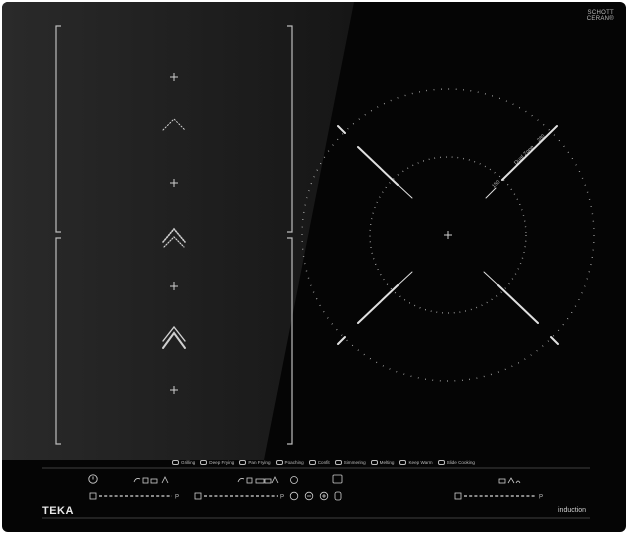  I want to click on outer-size-label: 280, so click(541, 138).